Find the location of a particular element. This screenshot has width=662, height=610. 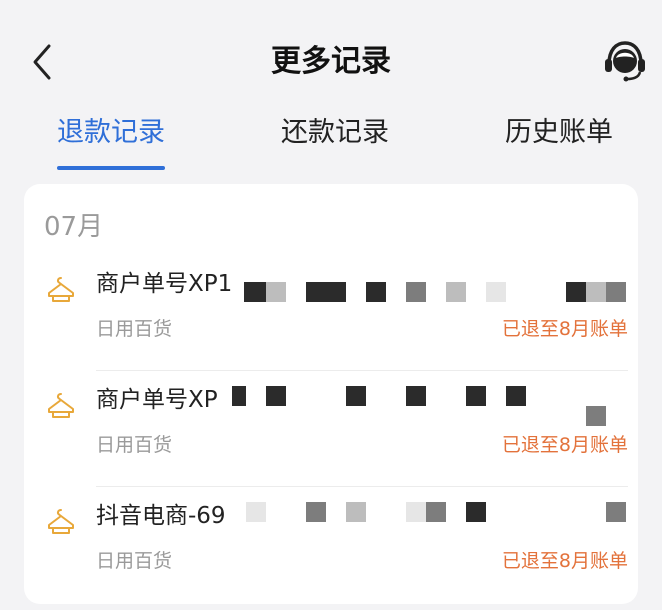

customer-service-button is located at coordinates (625, 61).